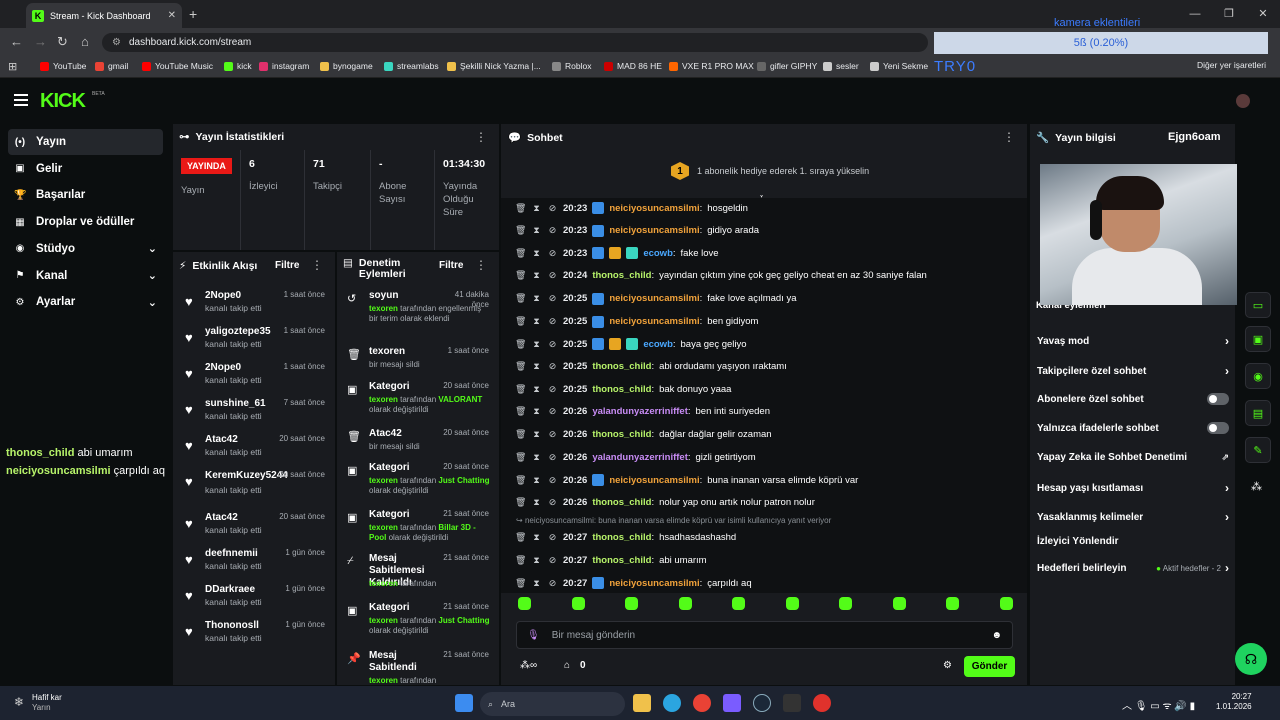  What do you see at coordinates (732, 703) in the screenshot?
I see `app-icon` at bounding box center [732, 703].